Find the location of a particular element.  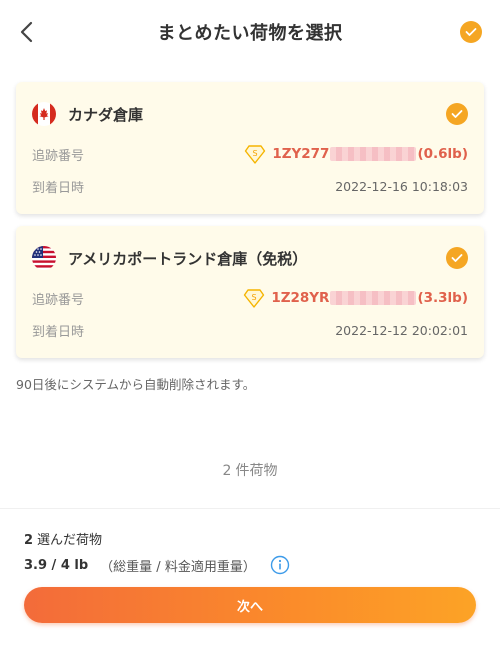

arrival-time: 2022-12-16 10:18:03 is located at coordinates (401, 186).